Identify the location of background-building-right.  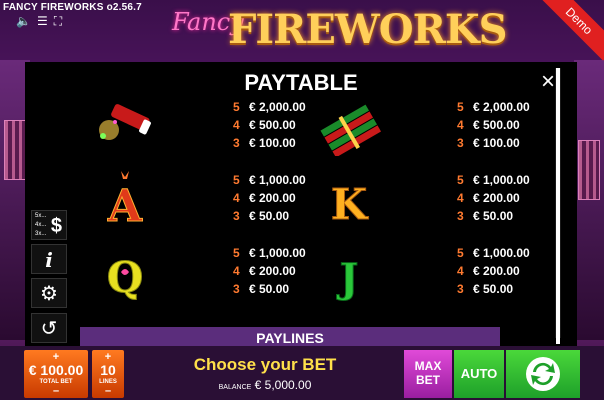
(589, 200).